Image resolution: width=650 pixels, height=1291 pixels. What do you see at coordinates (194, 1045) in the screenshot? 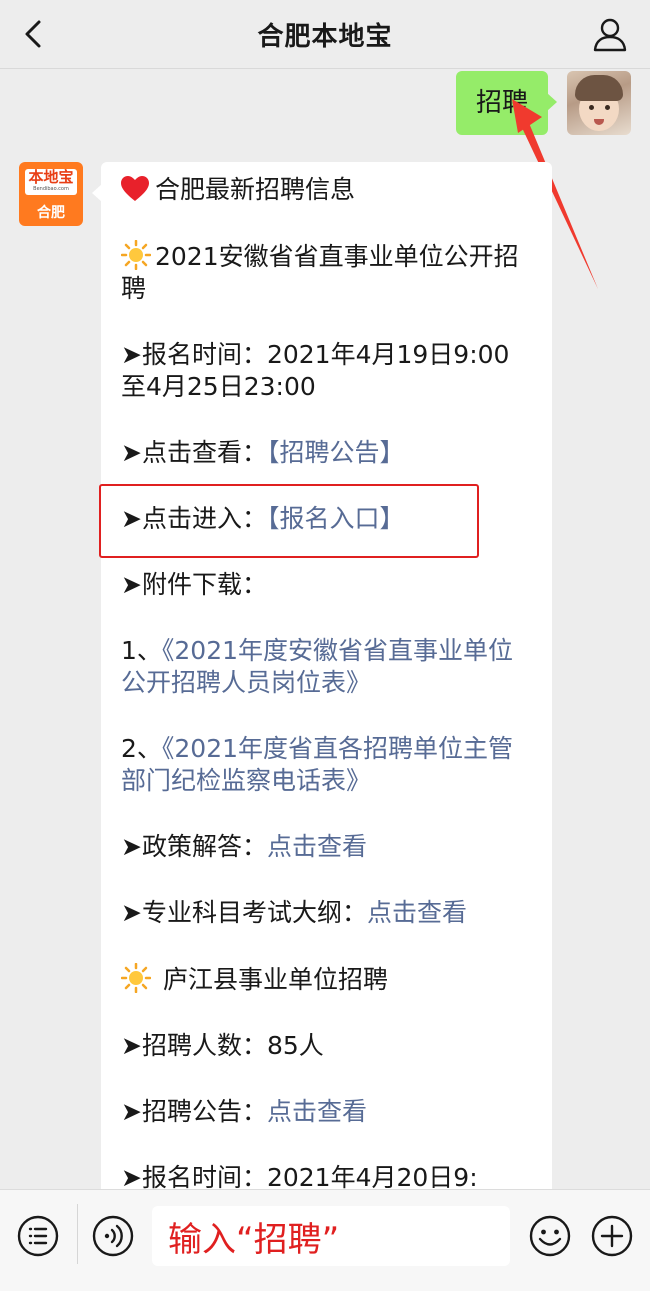
I see `field-label: ➤招聘人数：` at bounding box center [194, 1045].